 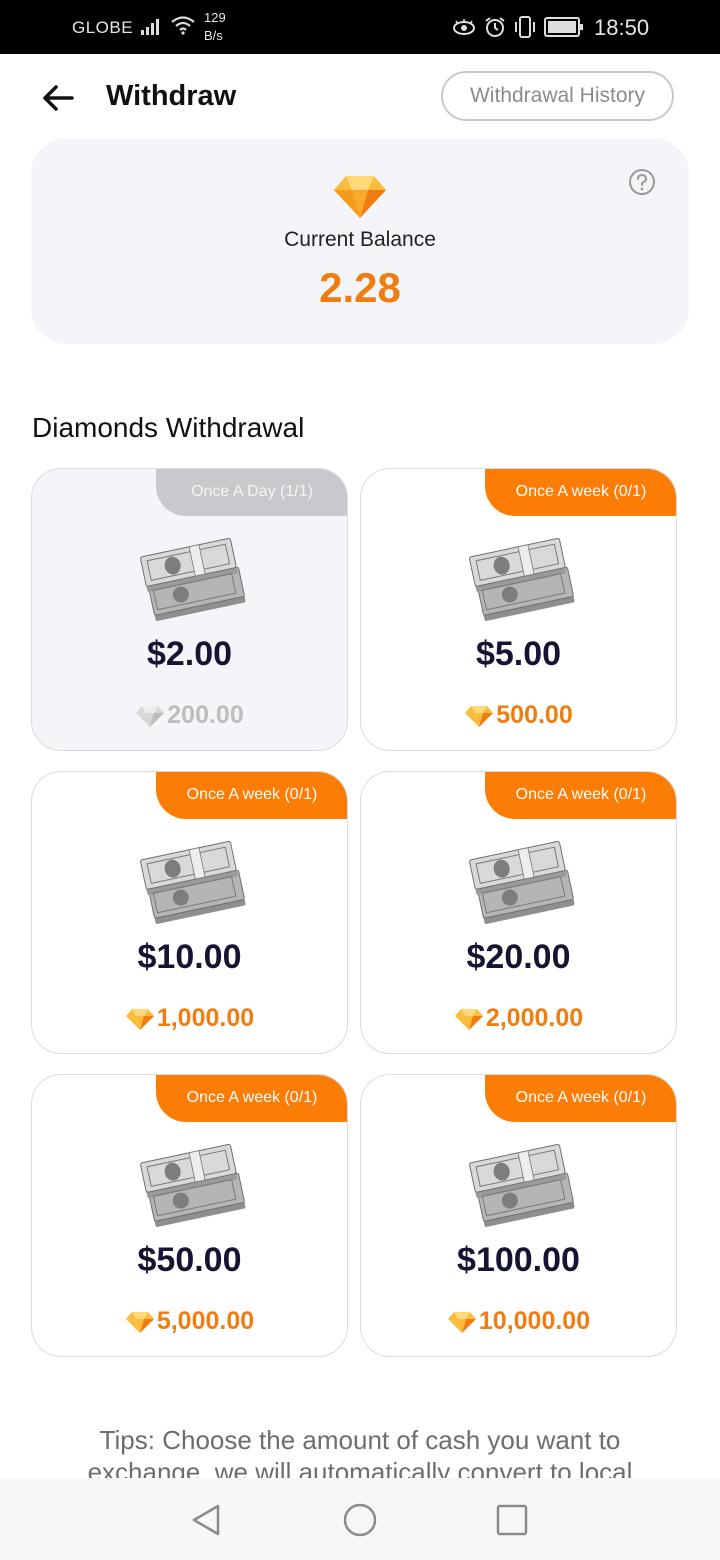 I want to click on nav-home-icon, so click(x=360, y=1520).